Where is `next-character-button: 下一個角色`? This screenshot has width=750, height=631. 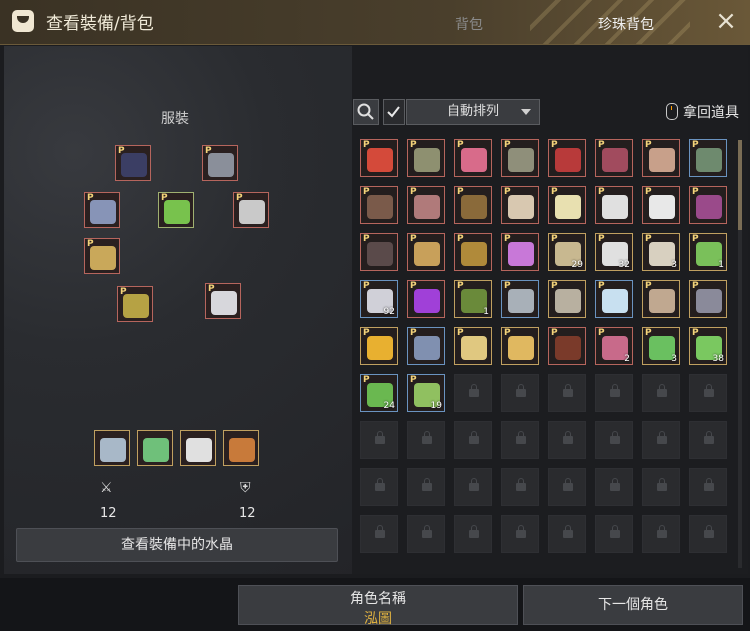 next-character-button: 下一個角色 is located at coordinates (633, 605).